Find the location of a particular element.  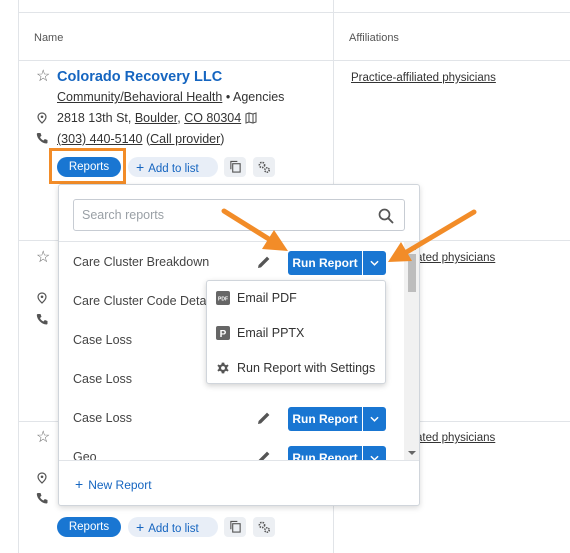

provider-type: Community/Behavioral Health • Agencies is located at coordinates (170, 97).